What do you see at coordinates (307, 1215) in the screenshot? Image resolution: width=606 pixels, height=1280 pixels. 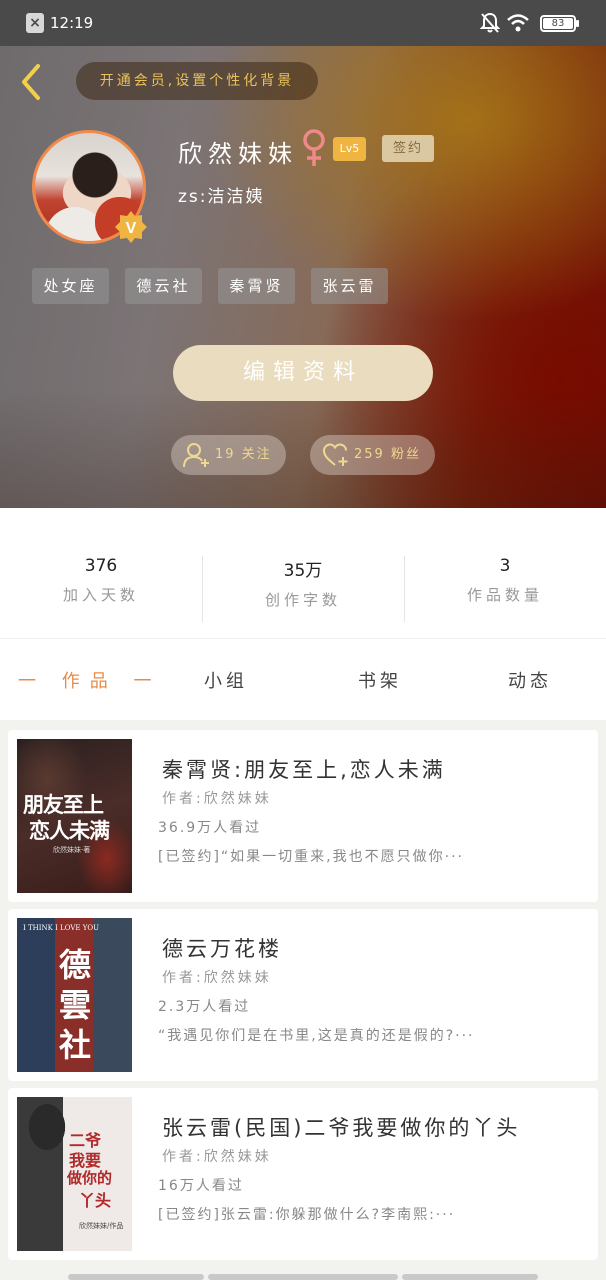 I see `book-description: [已签约]张云雷:你躲那做什么?李南熙:···` at bounding box center [307, 1215].